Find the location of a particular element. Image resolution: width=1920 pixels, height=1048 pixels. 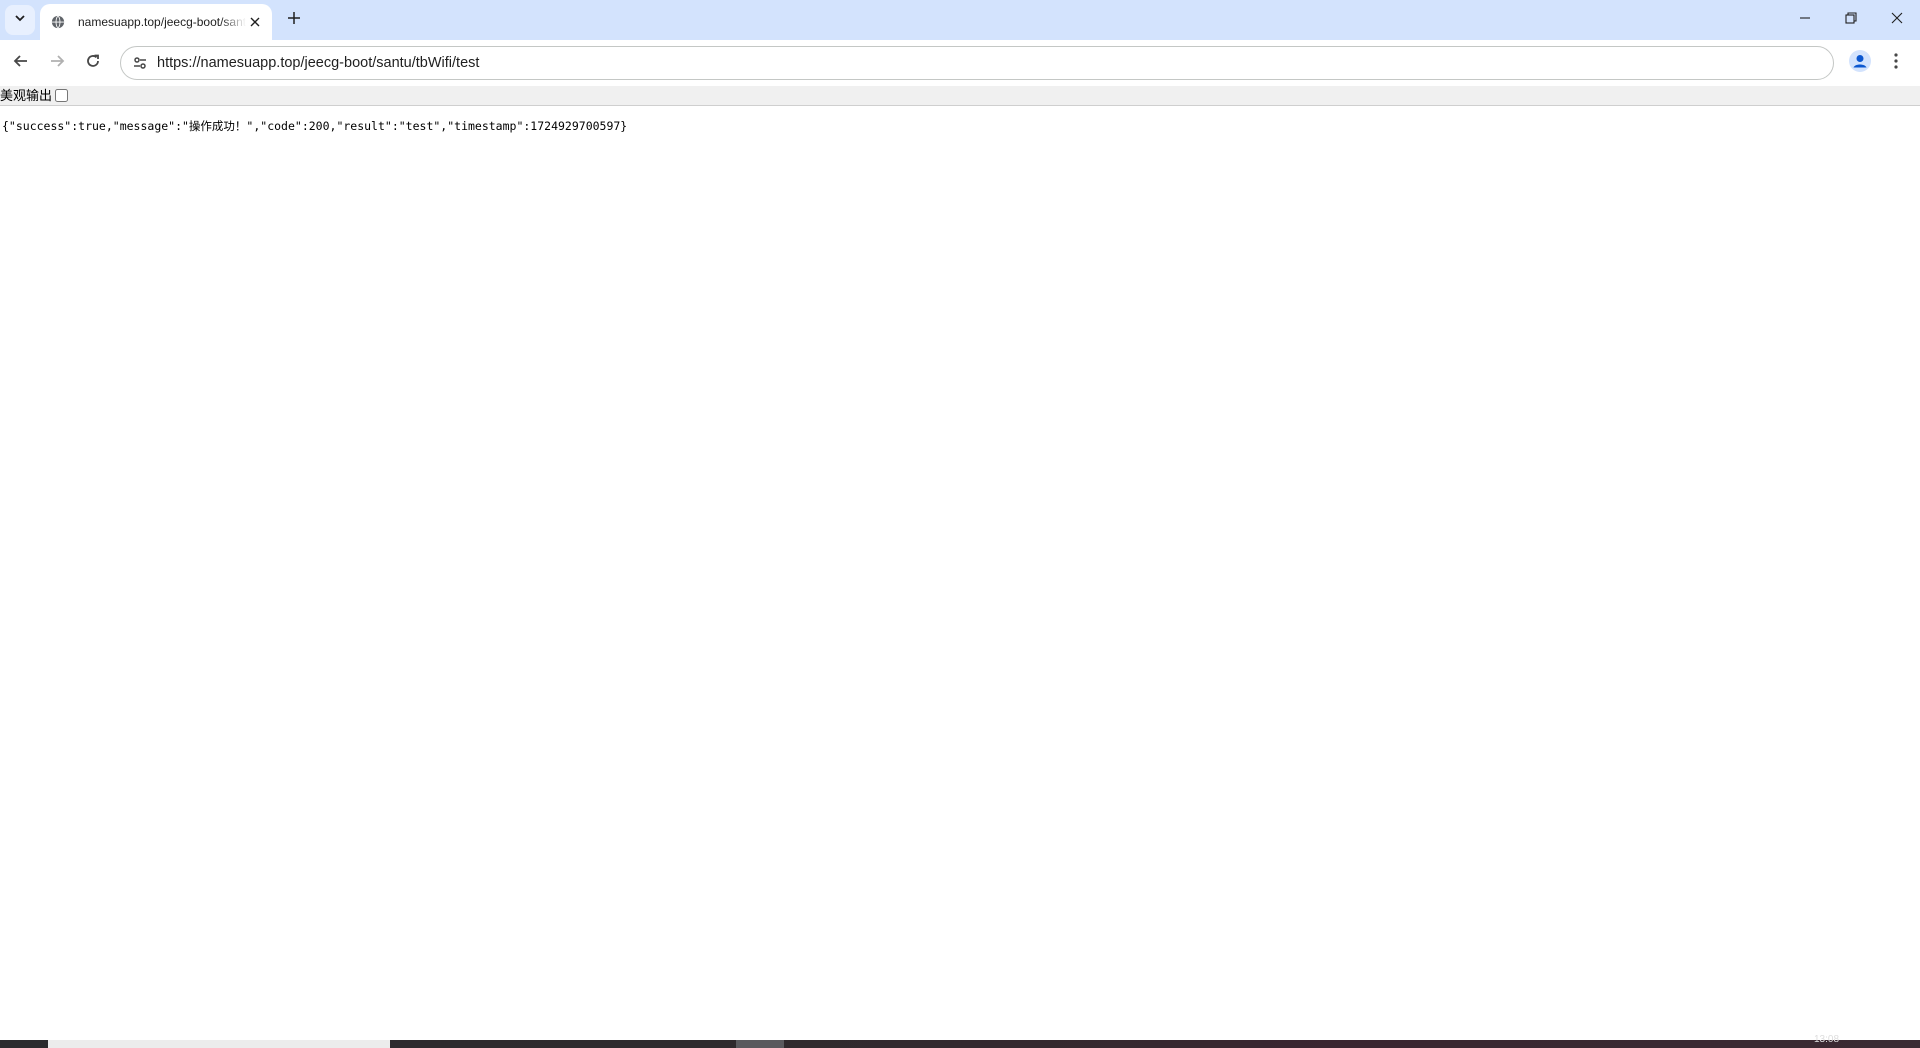

restore-icon is located at coordinates (1851, 20).